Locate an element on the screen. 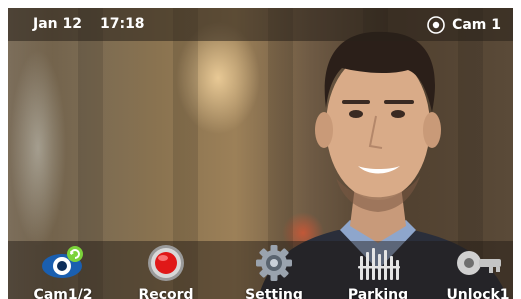 The width and height of the screenshot is (521, 299). status-bar: Jan 12 17:18 Cam 1 is located at coordinates (260, 24).